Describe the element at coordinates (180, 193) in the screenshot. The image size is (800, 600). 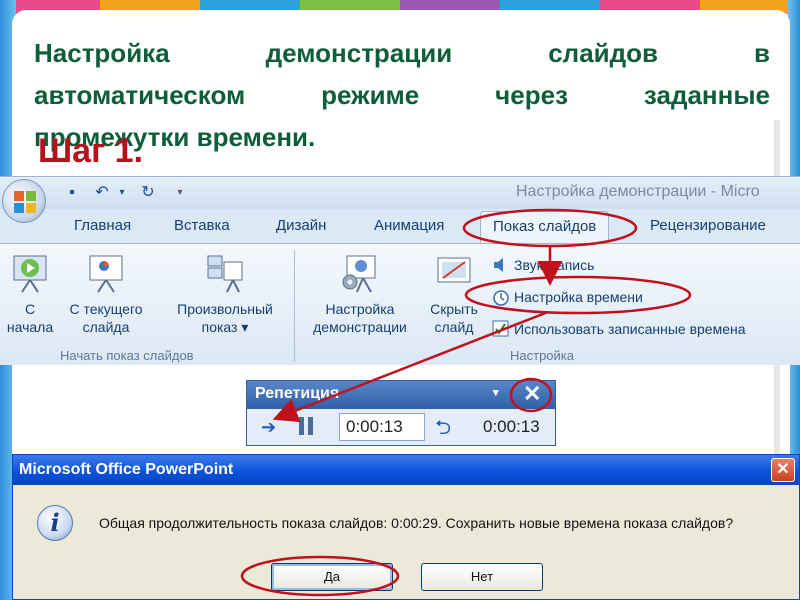
I see `customize-qat-icon: ▾` at that location.